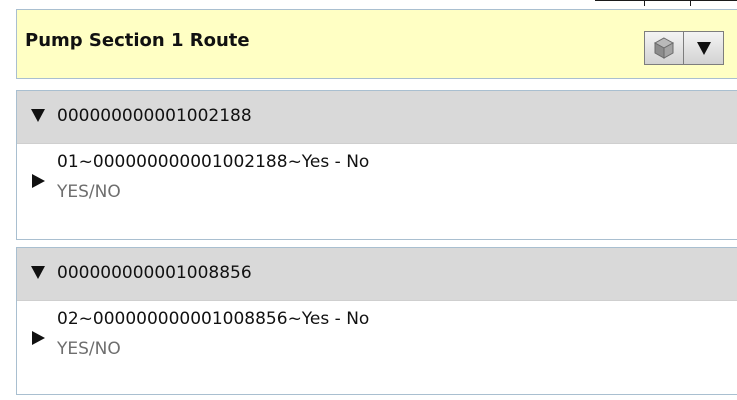 This screenshot has height=400, width=737. I want to click on route-actions, so click(684, 48).